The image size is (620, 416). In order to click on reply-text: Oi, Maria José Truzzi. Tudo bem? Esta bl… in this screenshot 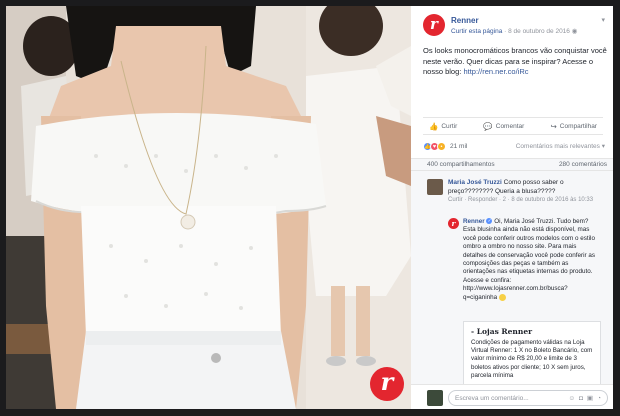, I will do `click(529, 259)`.